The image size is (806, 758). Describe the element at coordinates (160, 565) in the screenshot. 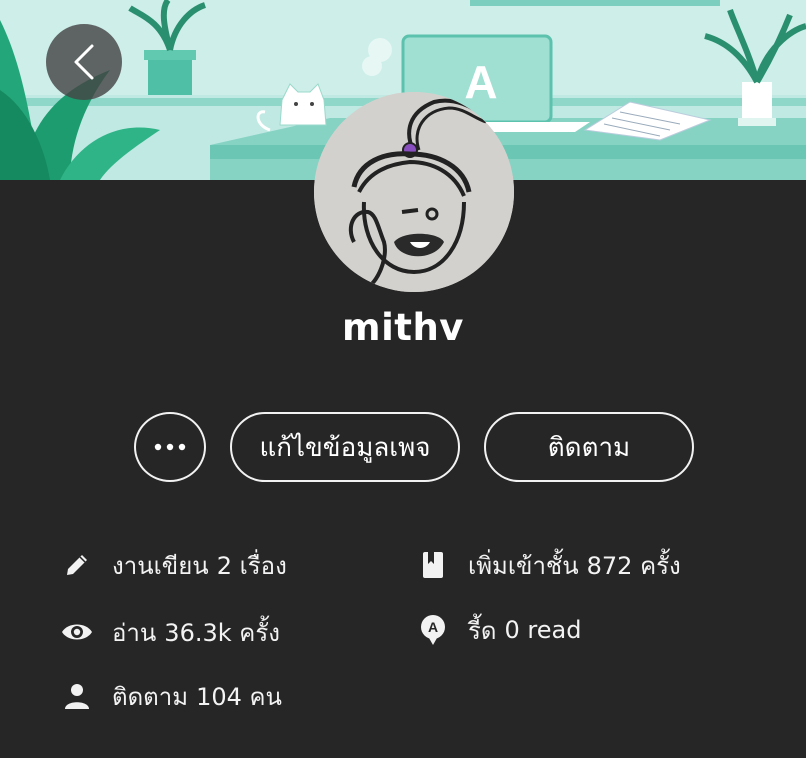

I see `stat-works-label: งานเขียน` at that location.